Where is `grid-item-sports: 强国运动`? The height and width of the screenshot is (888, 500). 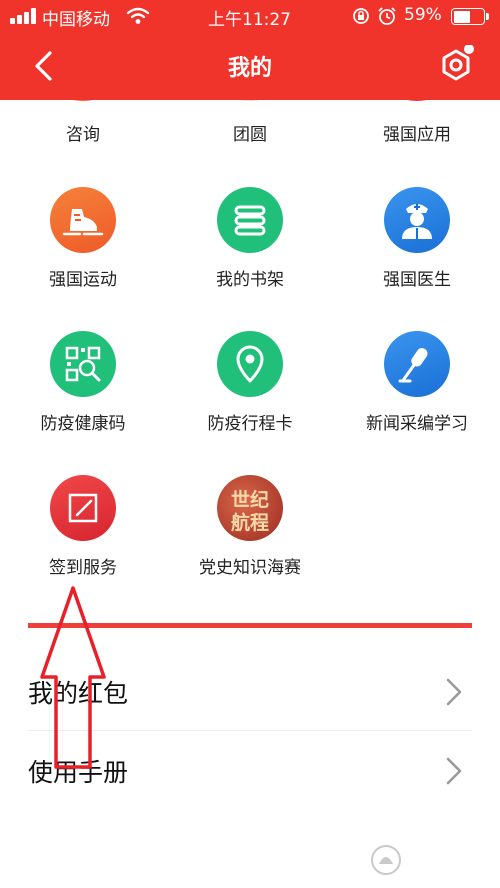
grid-item-sports: 强国运动 is located at coordinates (83, 242).